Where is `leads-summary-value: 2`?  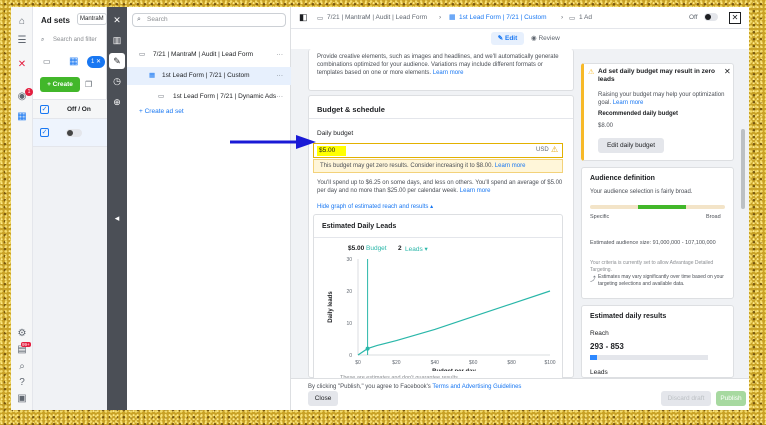
leads-summary-value: 2 is located at coordinates (400, 248).